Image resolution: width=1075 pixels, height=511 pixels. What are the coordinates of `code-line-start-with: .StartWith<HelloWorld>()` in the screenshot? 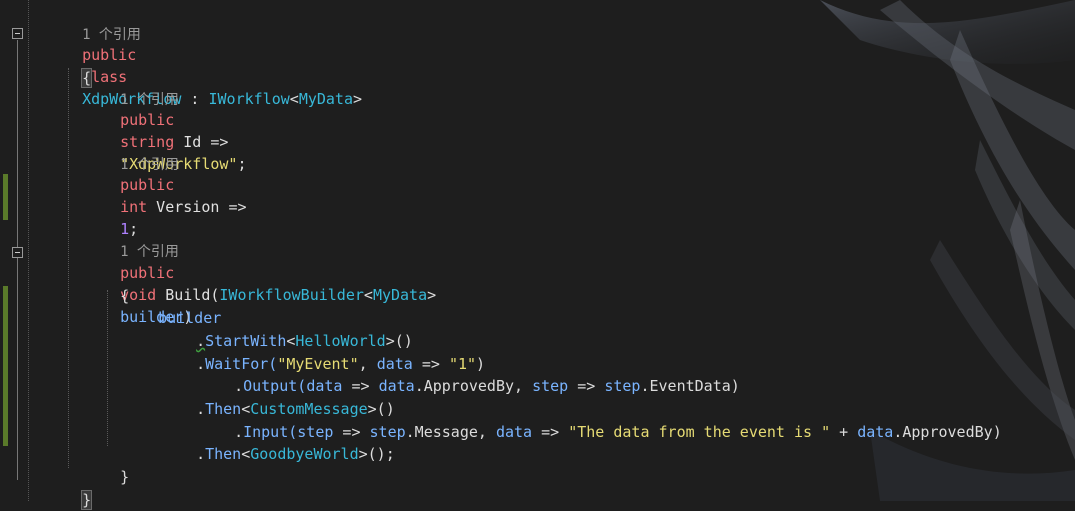 It's located at (295, 329).